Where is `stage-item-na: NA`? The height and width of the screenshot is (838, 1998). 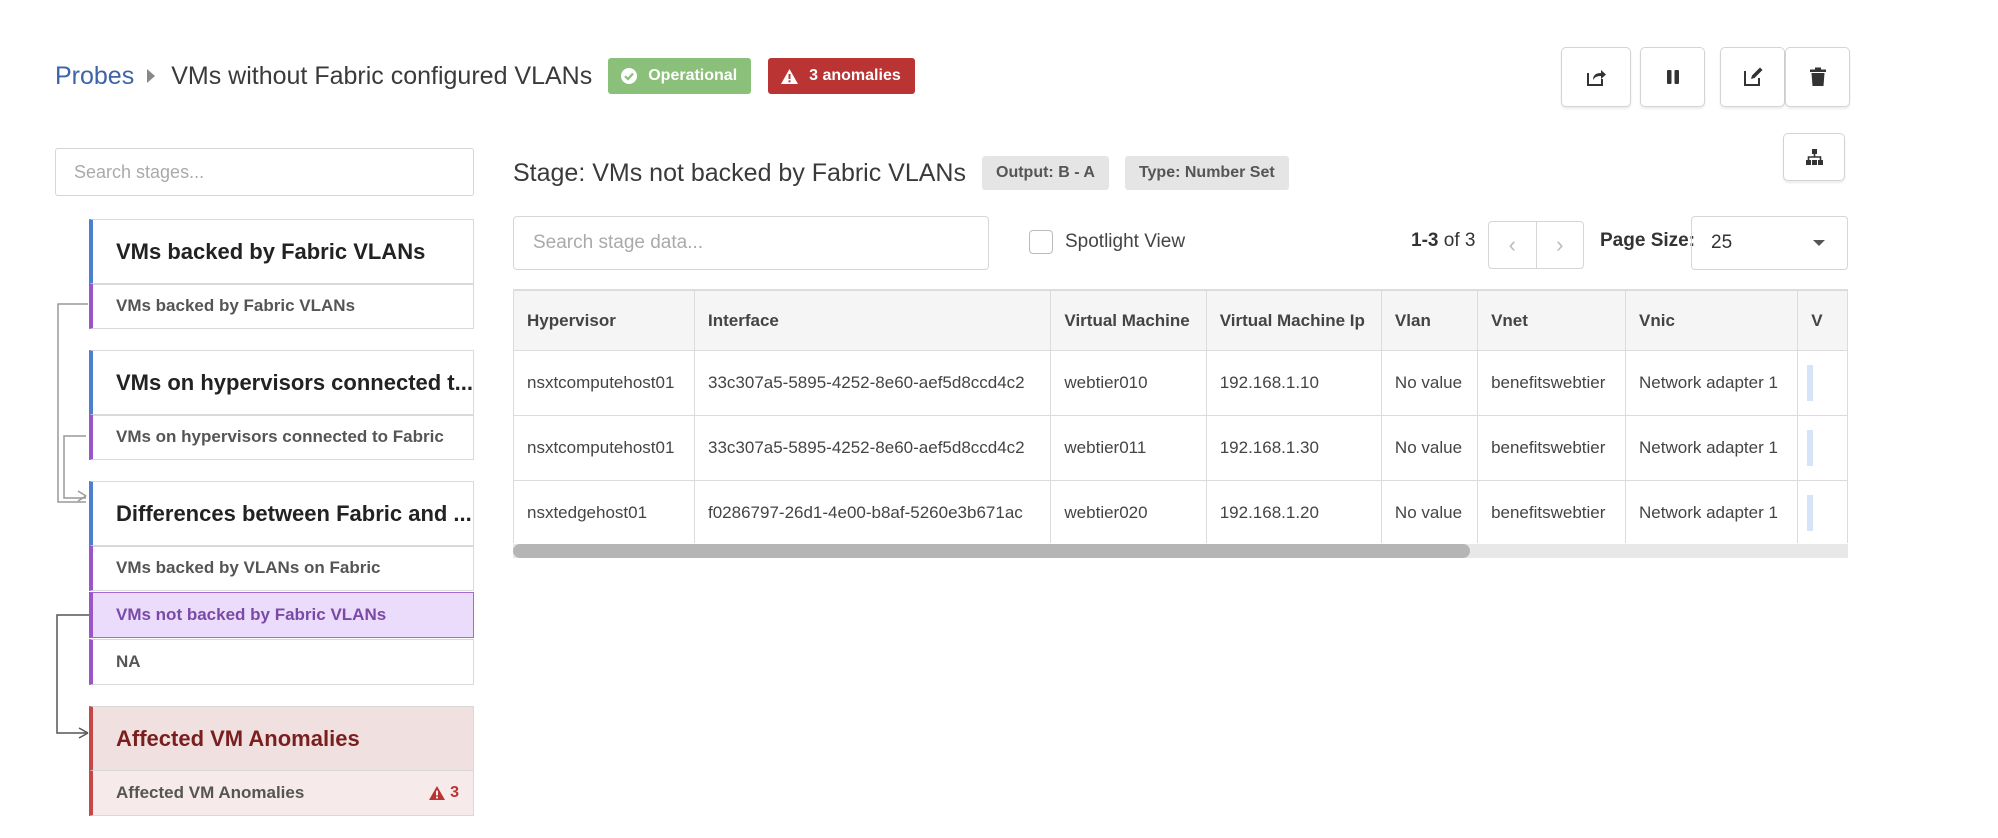
stage-item-na: NA is located at coordinates (281, 662).